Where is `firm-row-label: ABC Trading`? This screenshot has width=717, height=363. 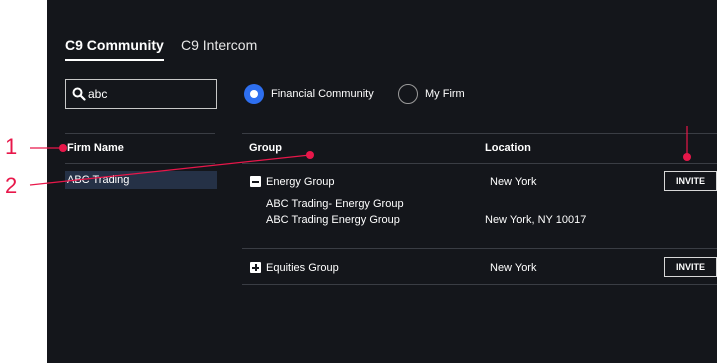
firm-row-label: ABC Trading is located at coordinates (98, 180).